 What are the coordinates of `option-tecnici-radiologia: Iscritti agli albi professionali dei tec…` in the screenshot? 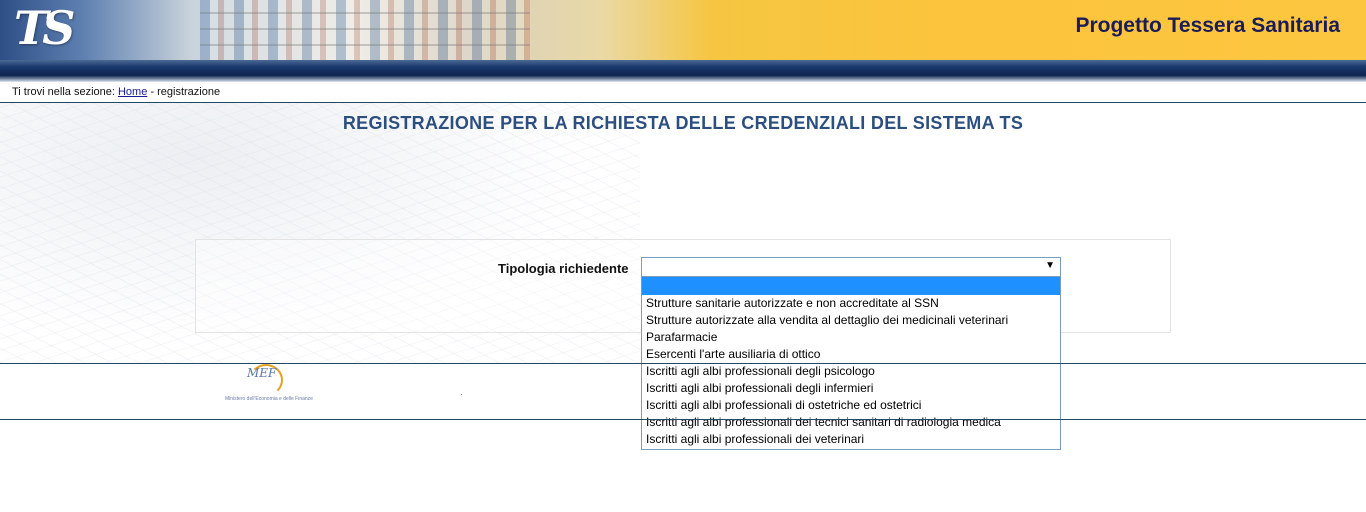 It's located at (851, 422).